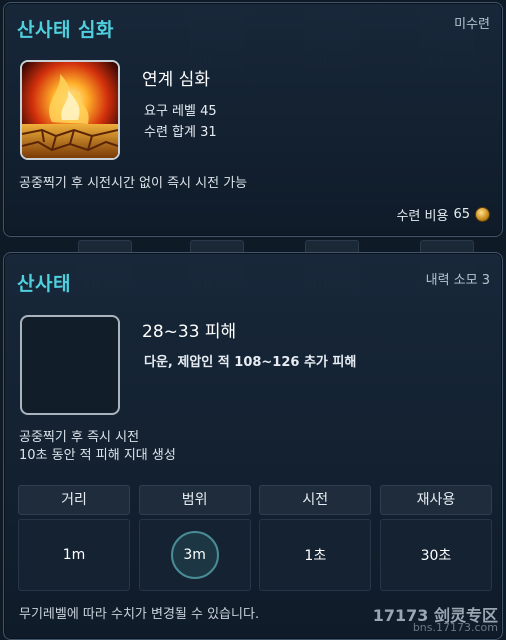 The height and width of the screenshot is (640, 506). Describe the element at coordinates (472, 24) in the screenshot. I see `training-status: 미수련` at that location.